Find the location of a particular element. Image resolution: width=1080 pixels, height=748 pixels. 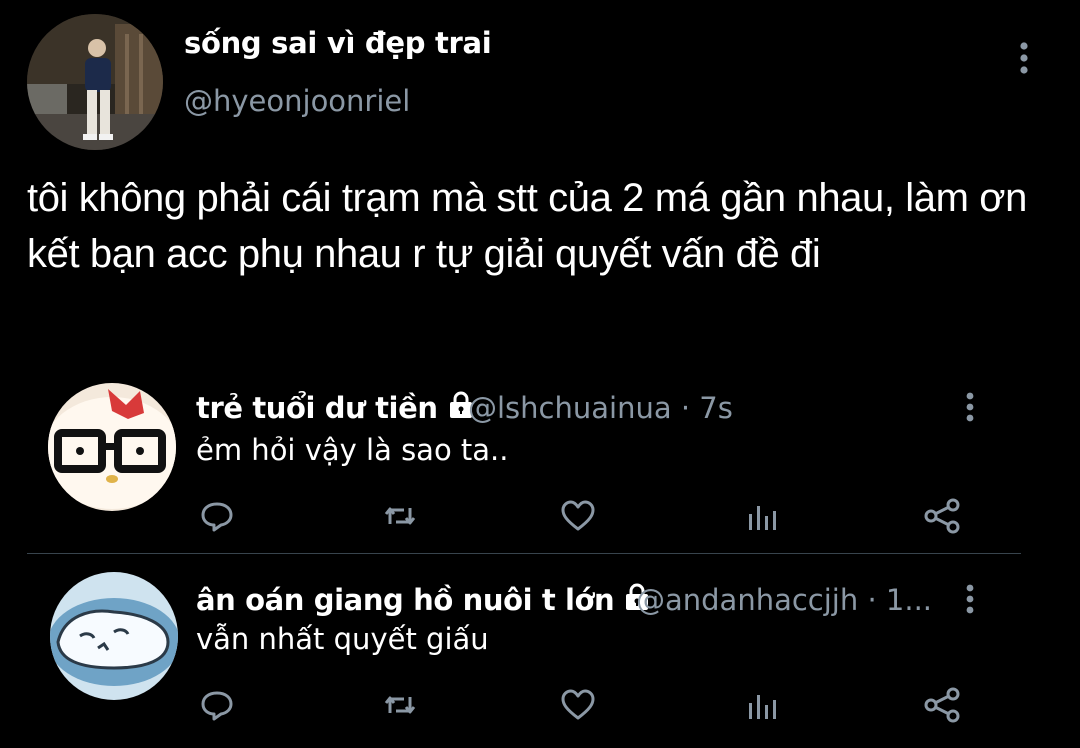

reply-handle: @lshchuainua · 7s is located at coordinates (600, 408).